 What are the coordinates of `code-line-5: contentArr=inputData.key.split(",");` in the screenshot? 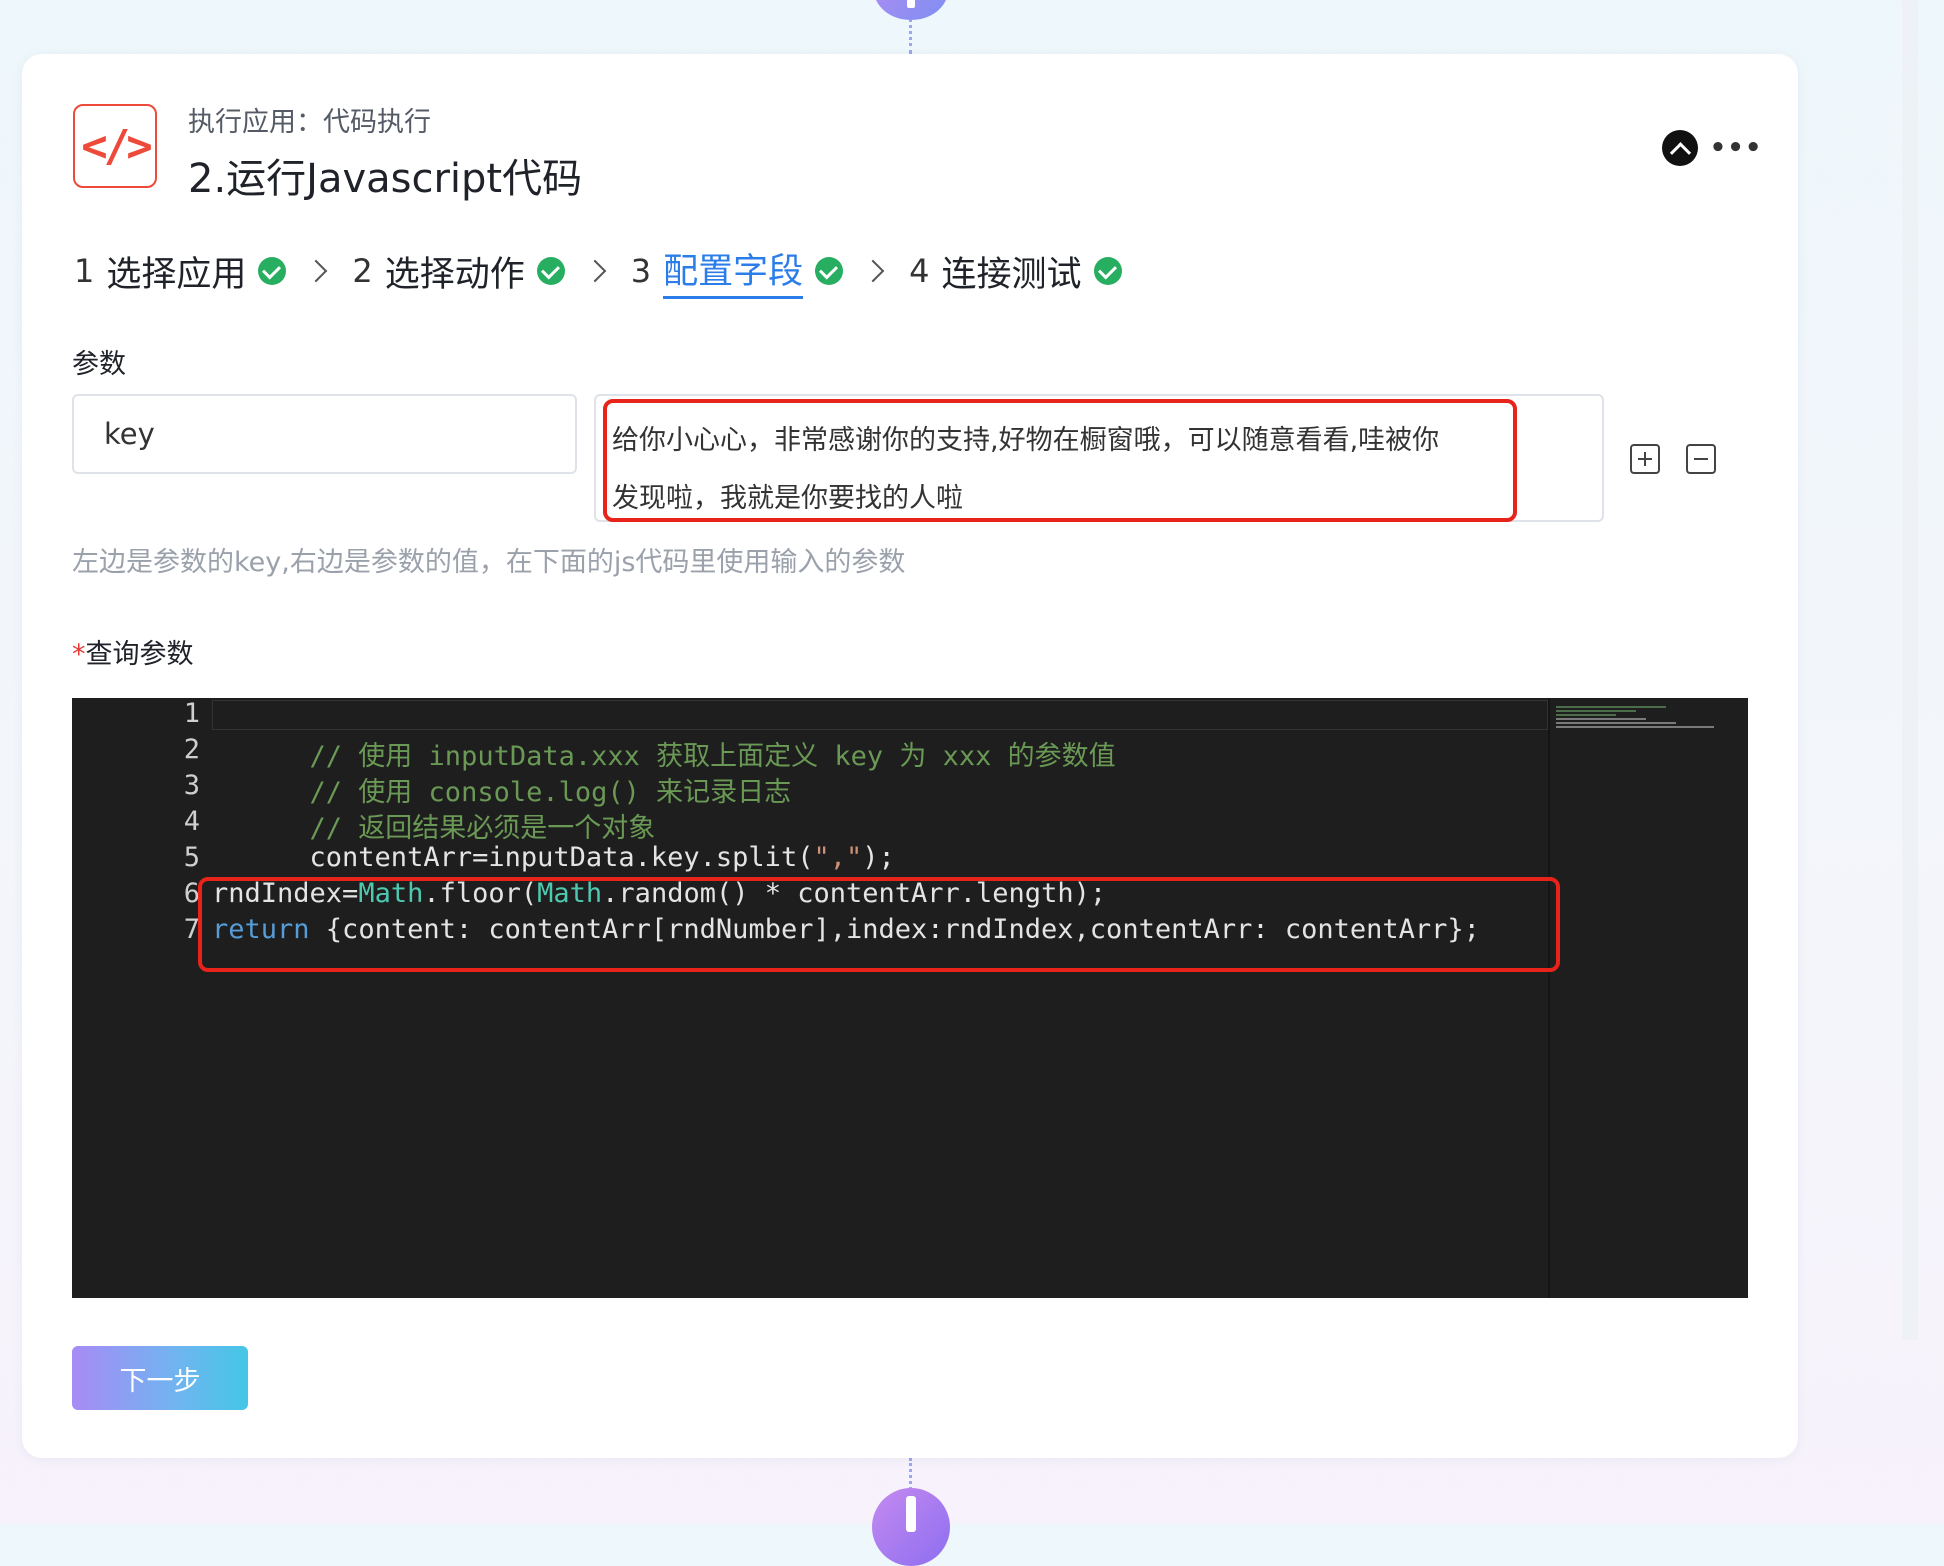 It's located at (553, 857).